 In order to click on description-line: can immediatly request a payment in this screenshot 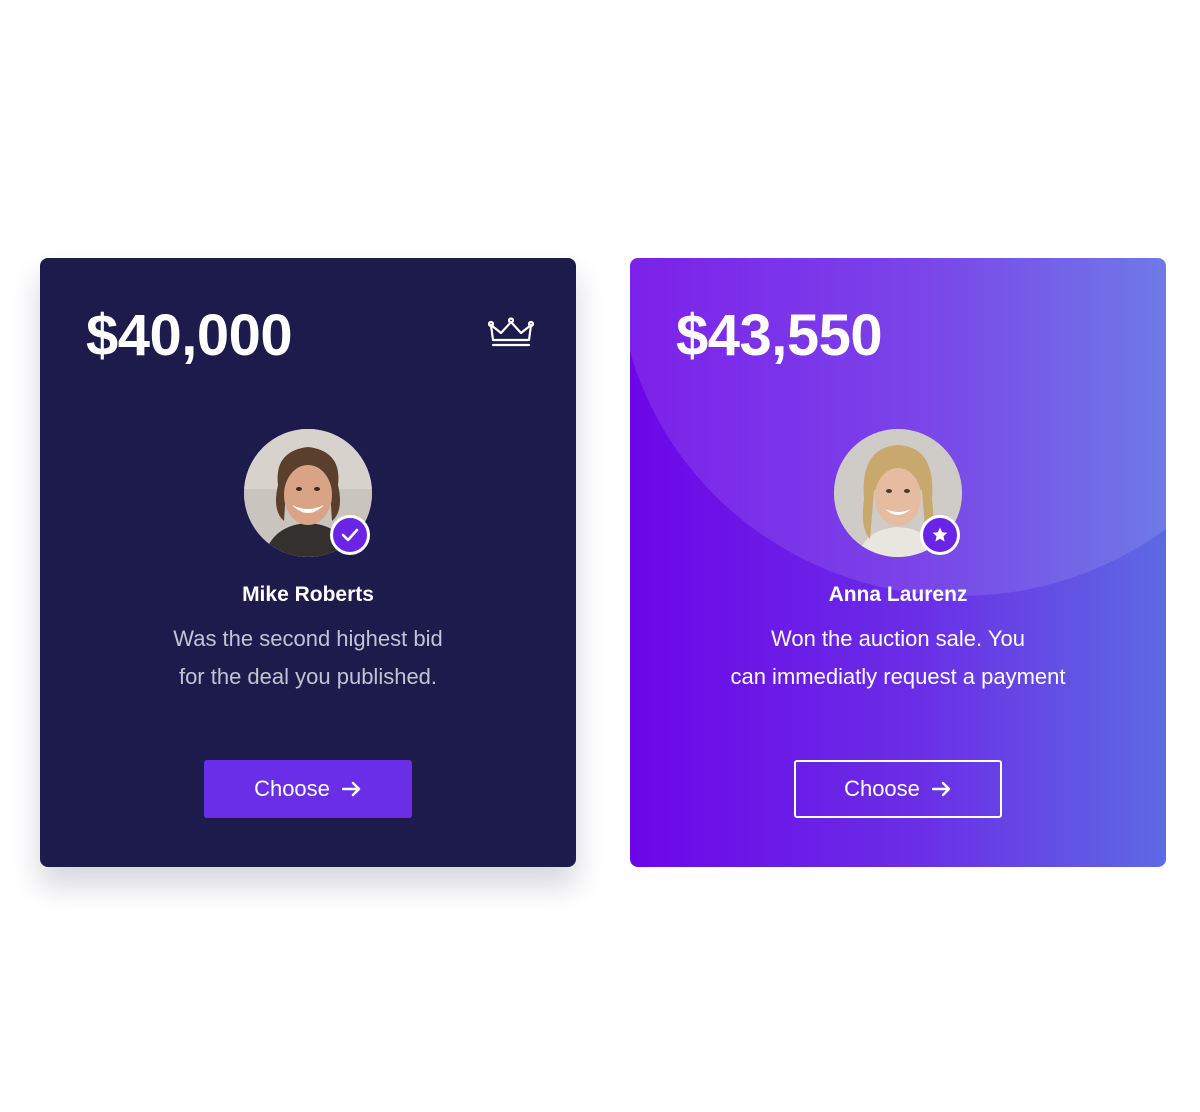, I will do `click(898, 676)`.